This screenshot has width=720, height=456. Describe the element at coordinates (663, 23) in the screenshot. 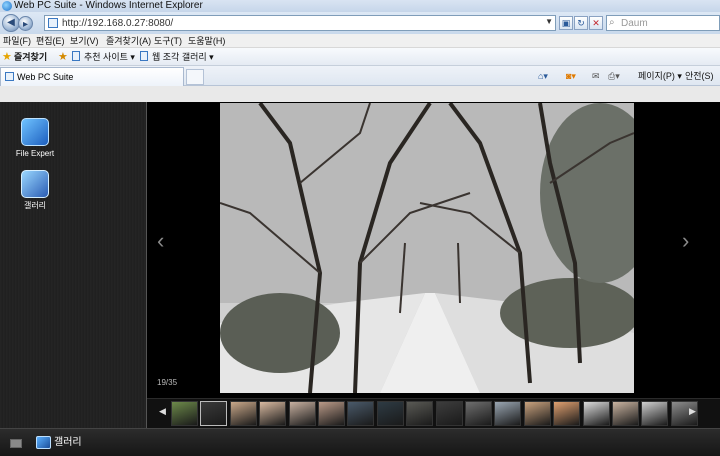

I see `search-input: ⌕ Daum` at that location.